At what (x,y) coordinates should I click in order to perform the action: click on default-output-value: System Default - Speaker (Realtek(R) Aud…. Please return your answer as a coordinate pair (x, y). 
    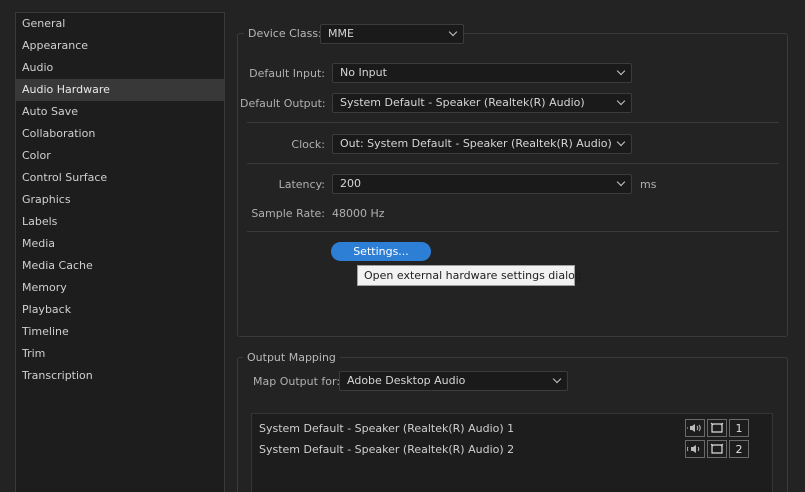
    Looking at the image, I should click on (462, 102).